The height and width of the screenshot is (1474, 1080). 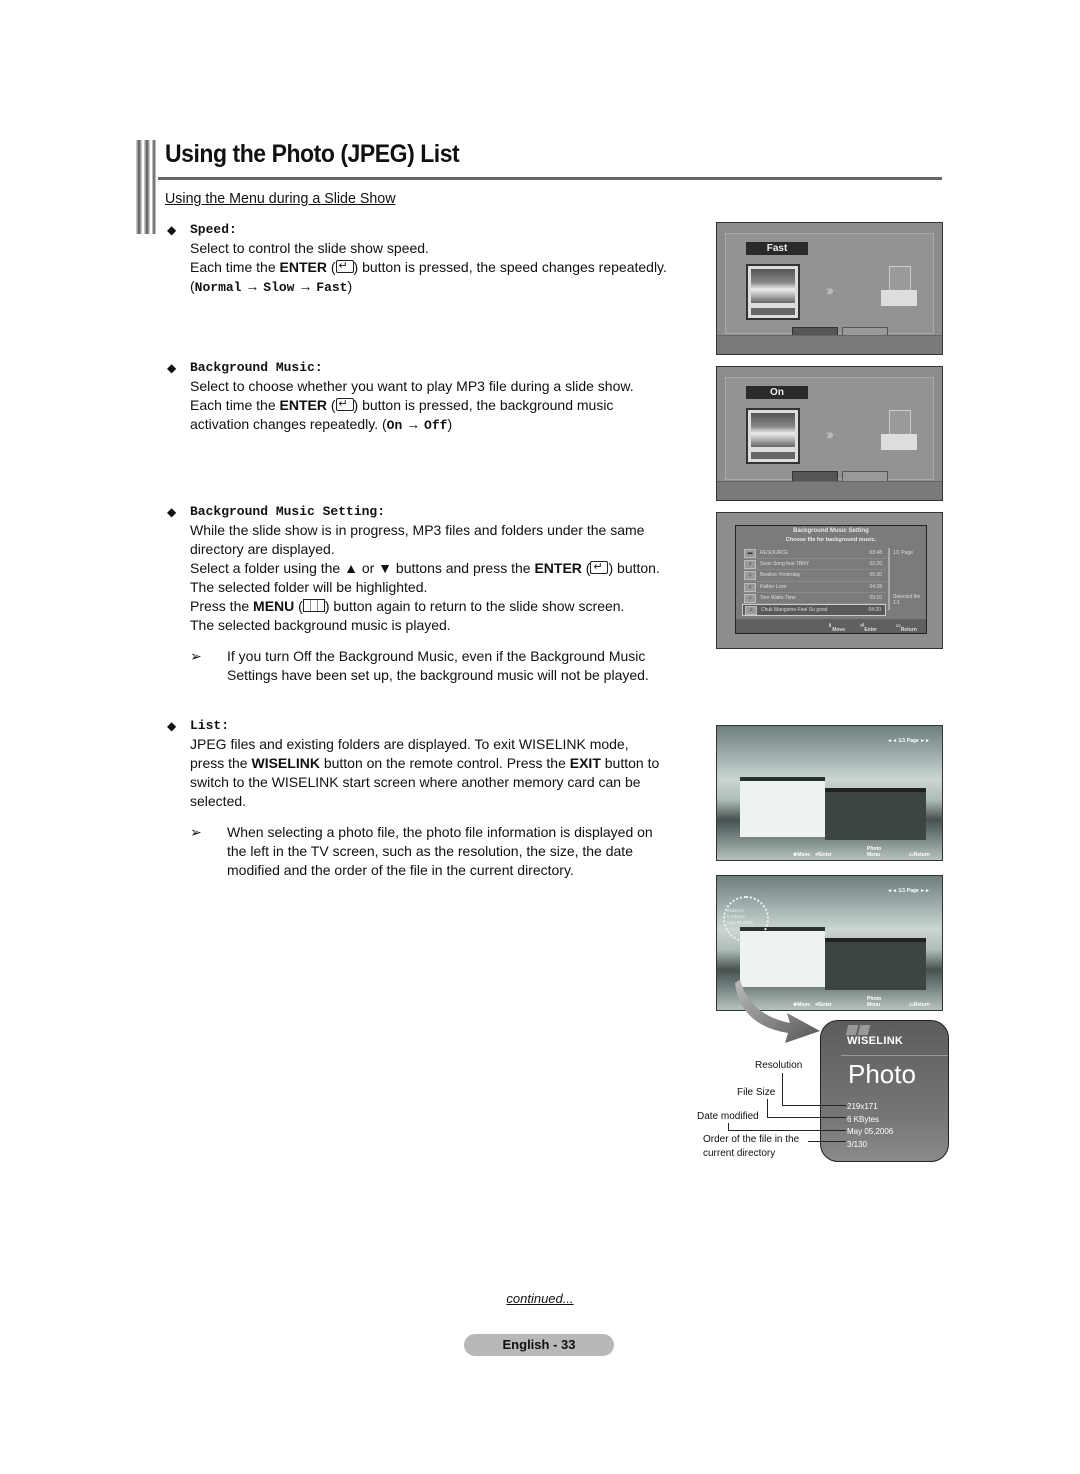 What do you see at coordinates (814, 598) in the screenshot?
I see `list-item: ♫ Tom Waits-Time 05:10` at bounding box center [814, 598].